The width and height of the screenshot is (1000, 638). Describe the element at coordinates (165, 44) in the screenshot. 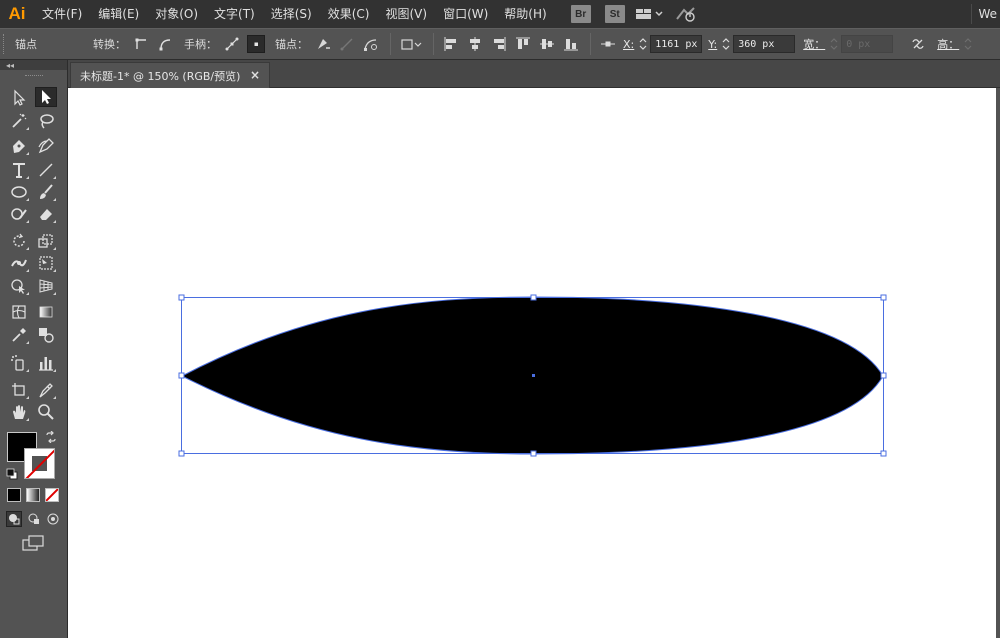

I see `convert-to-smooth-icon` at that location.